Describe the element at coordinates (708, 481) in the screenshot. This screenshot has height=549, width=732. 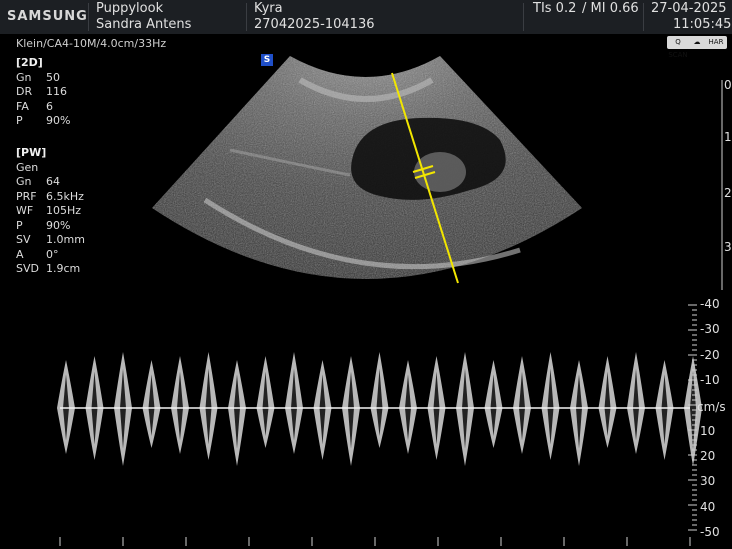
I see `velocity-tick-label: 30` at that location.